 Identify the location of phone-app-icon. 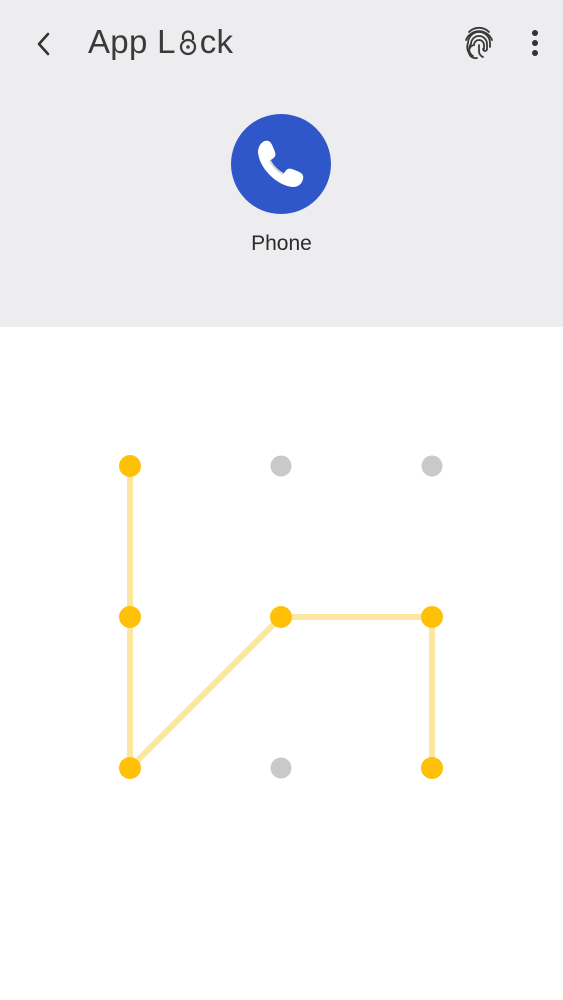
(281, 164).